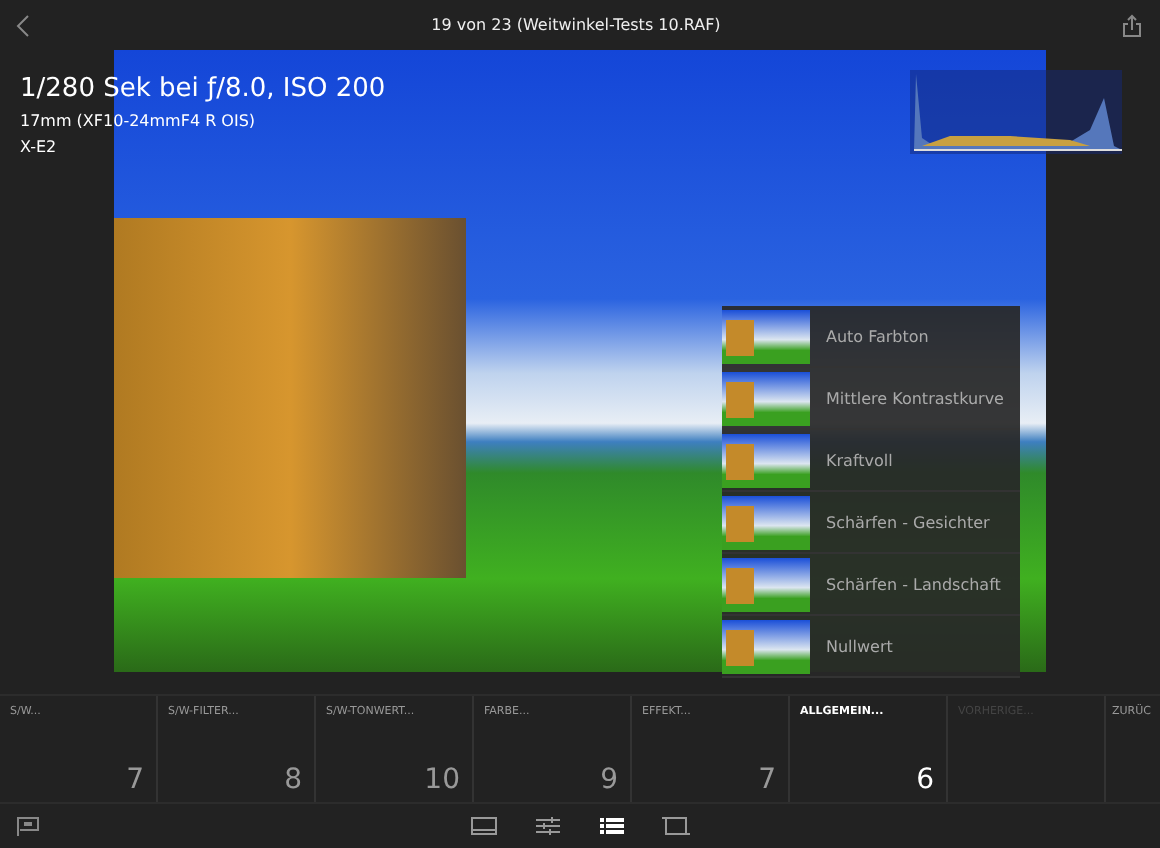 The width and height of the screenshot is (1160, 848). What do you see at coordinates (24, 25) in the screenshot?
I see `back-icon` at bounding box center [24, 25].